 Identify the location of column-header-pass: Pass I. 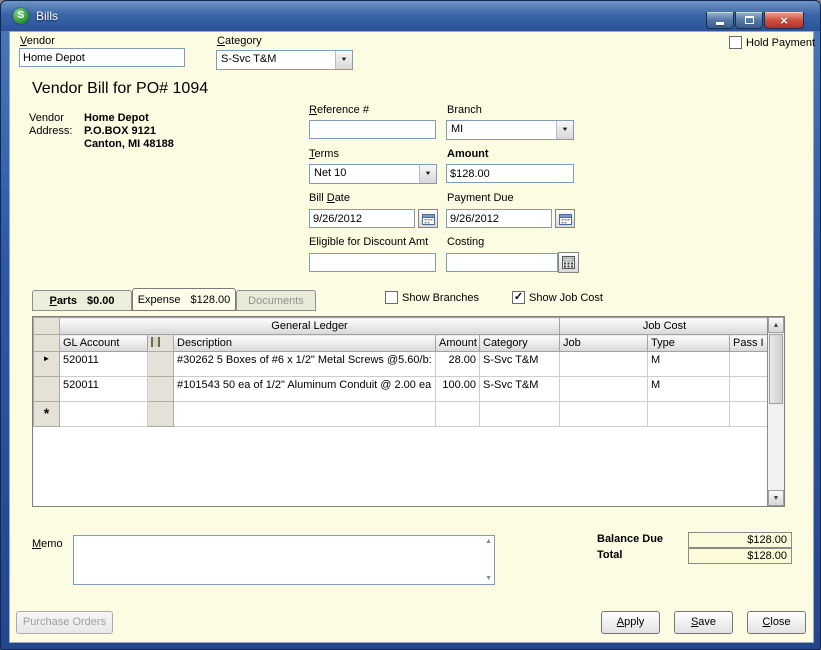
(748, 343).